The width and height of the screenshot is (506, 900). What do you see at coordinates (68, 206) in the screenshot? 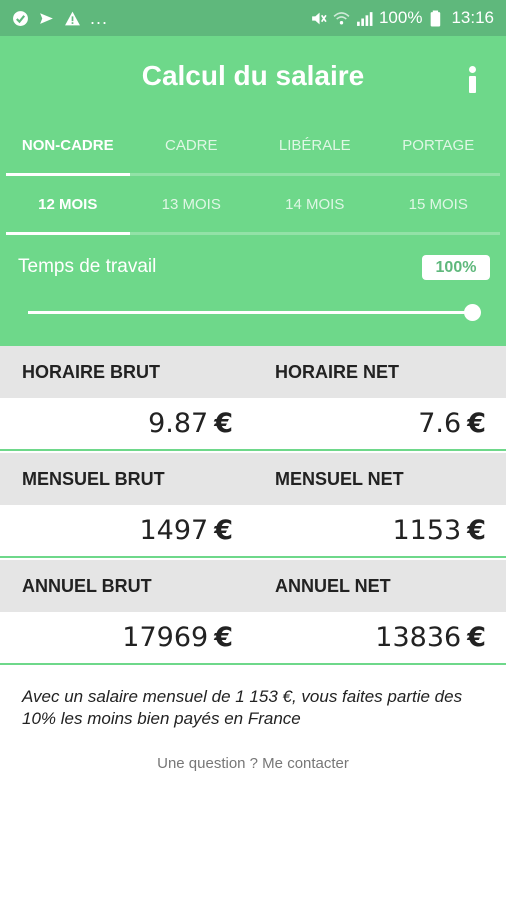
I see `tab-12-mois: 12 MOIS` at bounding box center [68, 206].